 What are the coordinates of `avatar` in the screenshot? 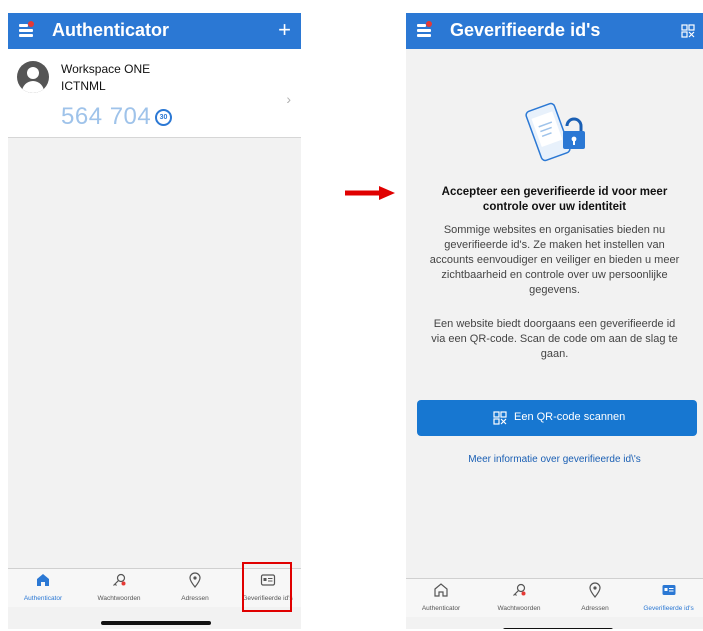 It's located at (33, 77).